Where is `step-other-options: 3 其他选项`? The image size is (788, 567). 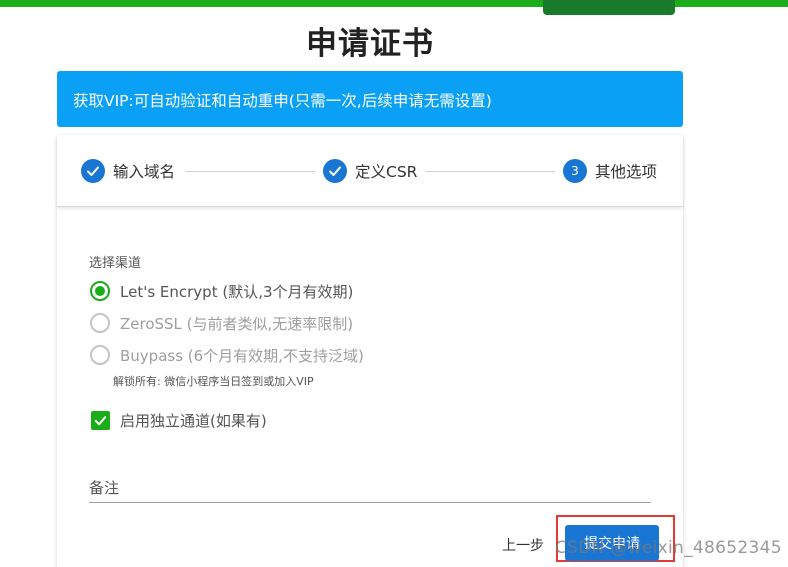
step-other-options: 3 其他选项 is located at coordinates (610, 171).